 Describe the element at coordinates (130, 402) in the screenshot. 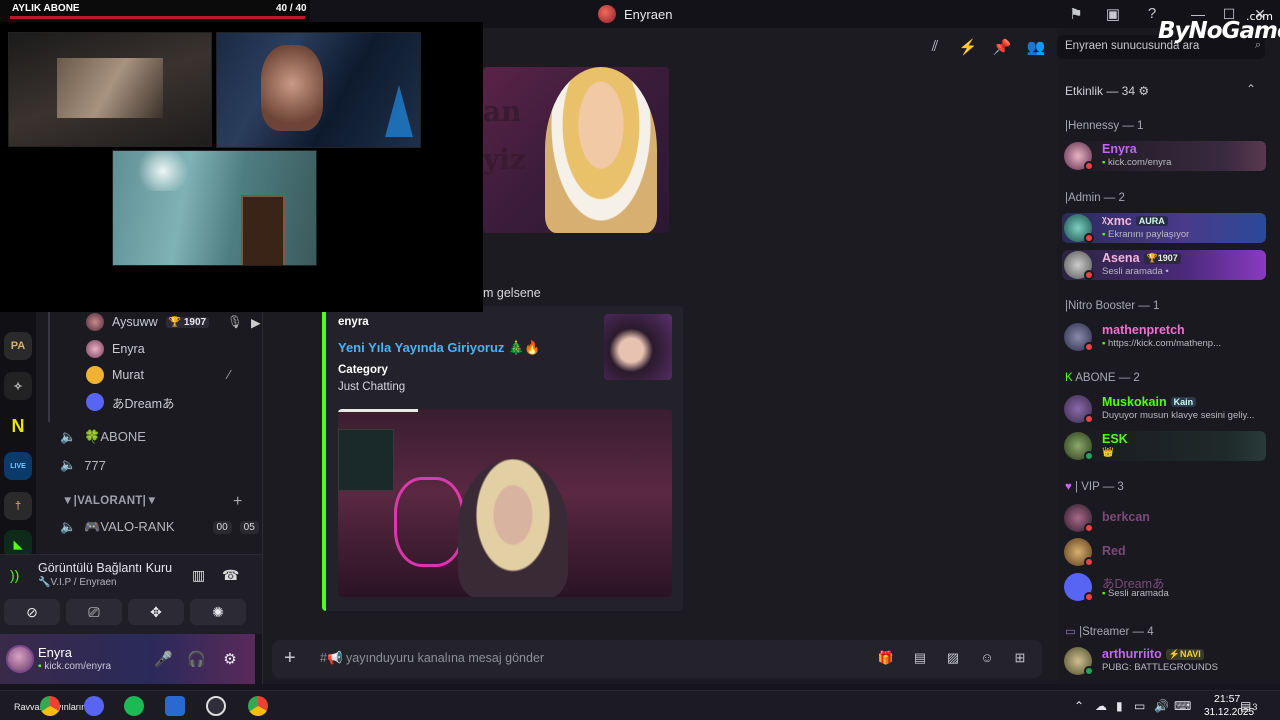

I see `voice-user: あDreamあ` at that location.